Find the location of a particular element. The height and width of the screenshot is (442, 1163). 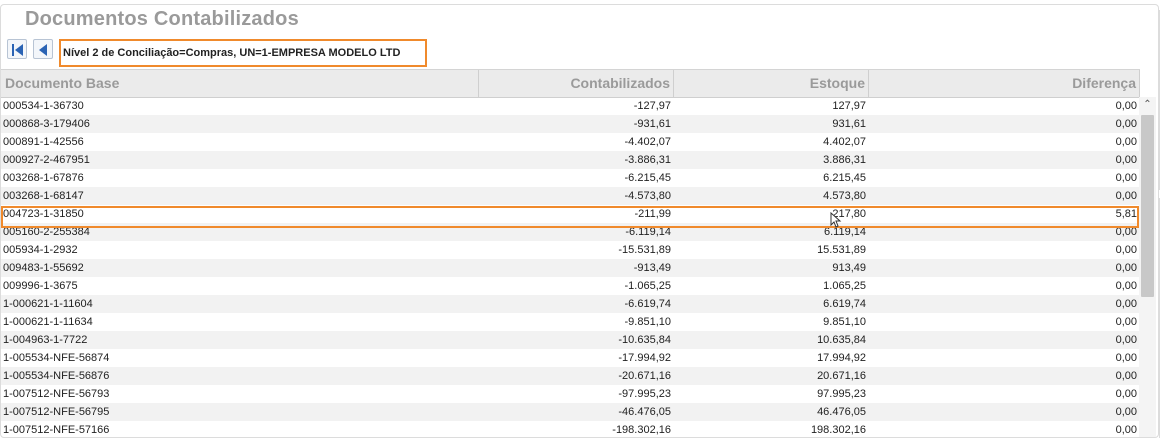

cell-documento-base: 000891-1-42556 is located at coordinates (43, 142).